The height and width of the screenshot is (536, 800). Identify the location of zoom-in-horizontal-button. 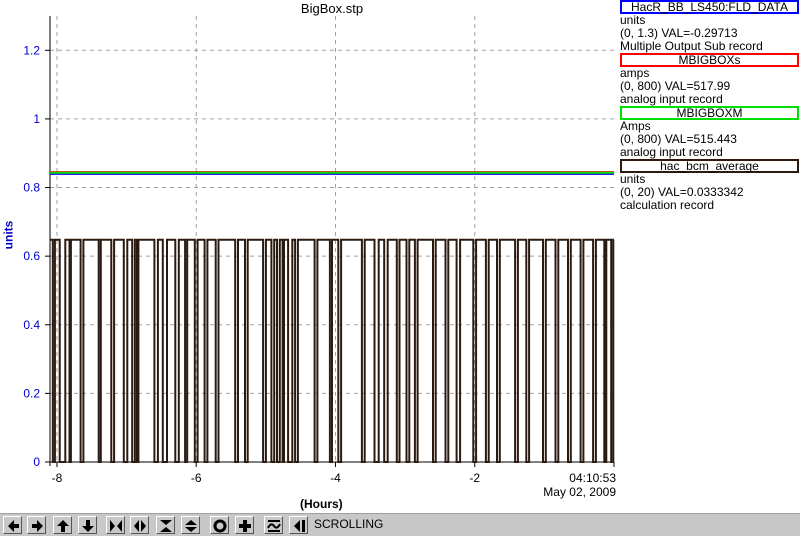
(115, 525).